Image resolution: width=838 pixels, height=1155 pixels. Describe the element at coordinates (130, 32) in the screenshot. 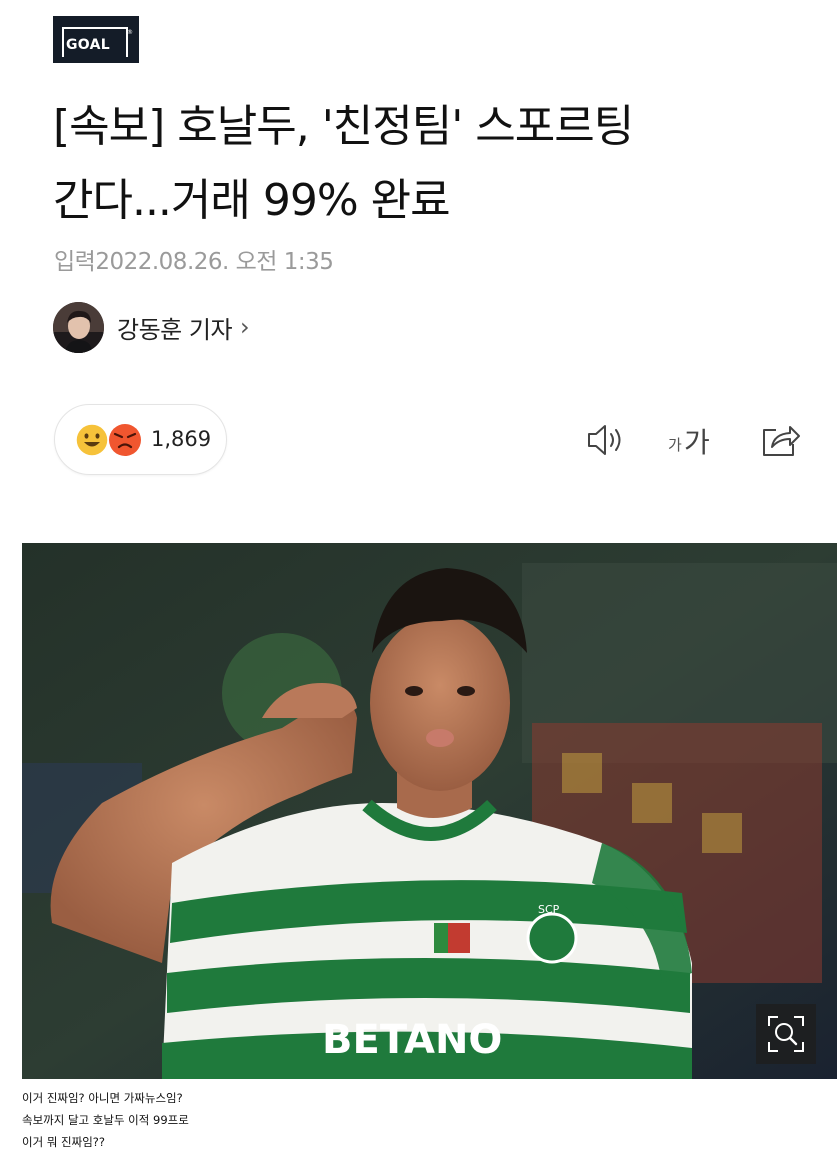

I see `registered-mark: ®` at that location.